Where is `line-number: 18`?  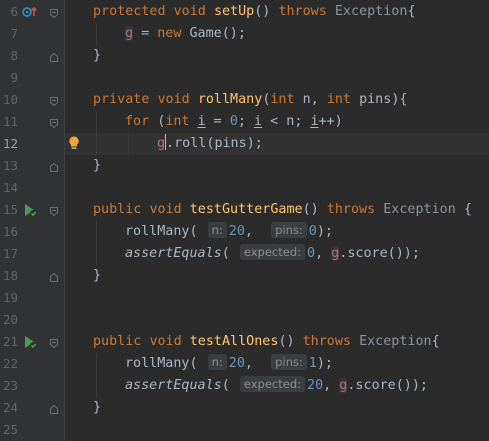
line-number: 18 is located at coordinates (10, 275).